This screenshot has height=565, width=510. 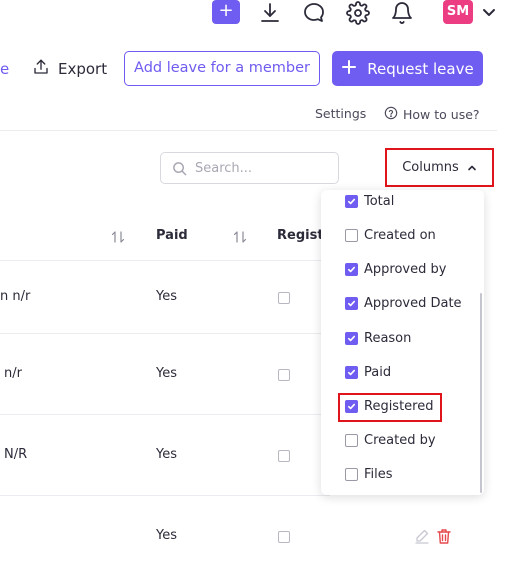 What do you see at coordinates (255, 18) in the screenshot?
I see `top-bar: + SM` at bounding box center [255, 18].